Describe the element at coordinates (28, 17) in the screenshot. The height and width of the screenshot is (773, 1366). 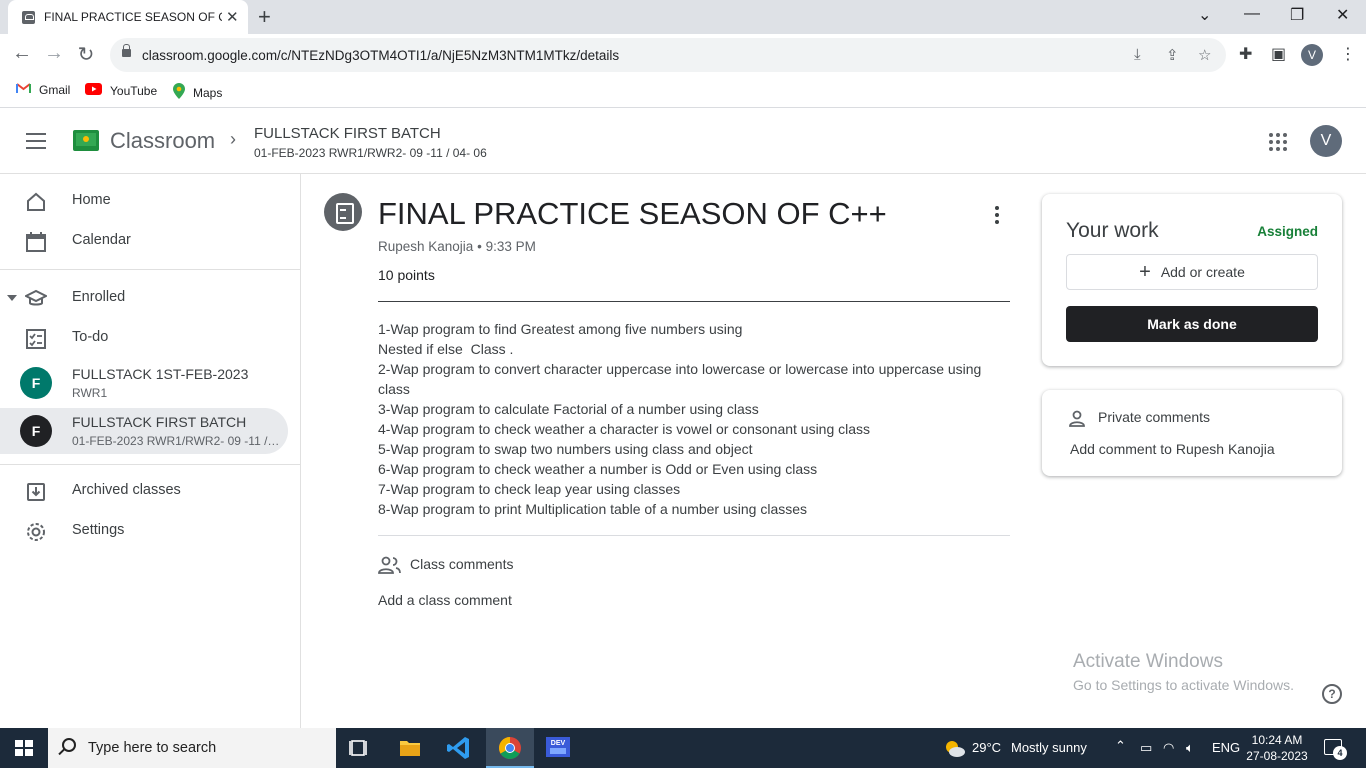
I see `classroom-favicon-icon` at that location.